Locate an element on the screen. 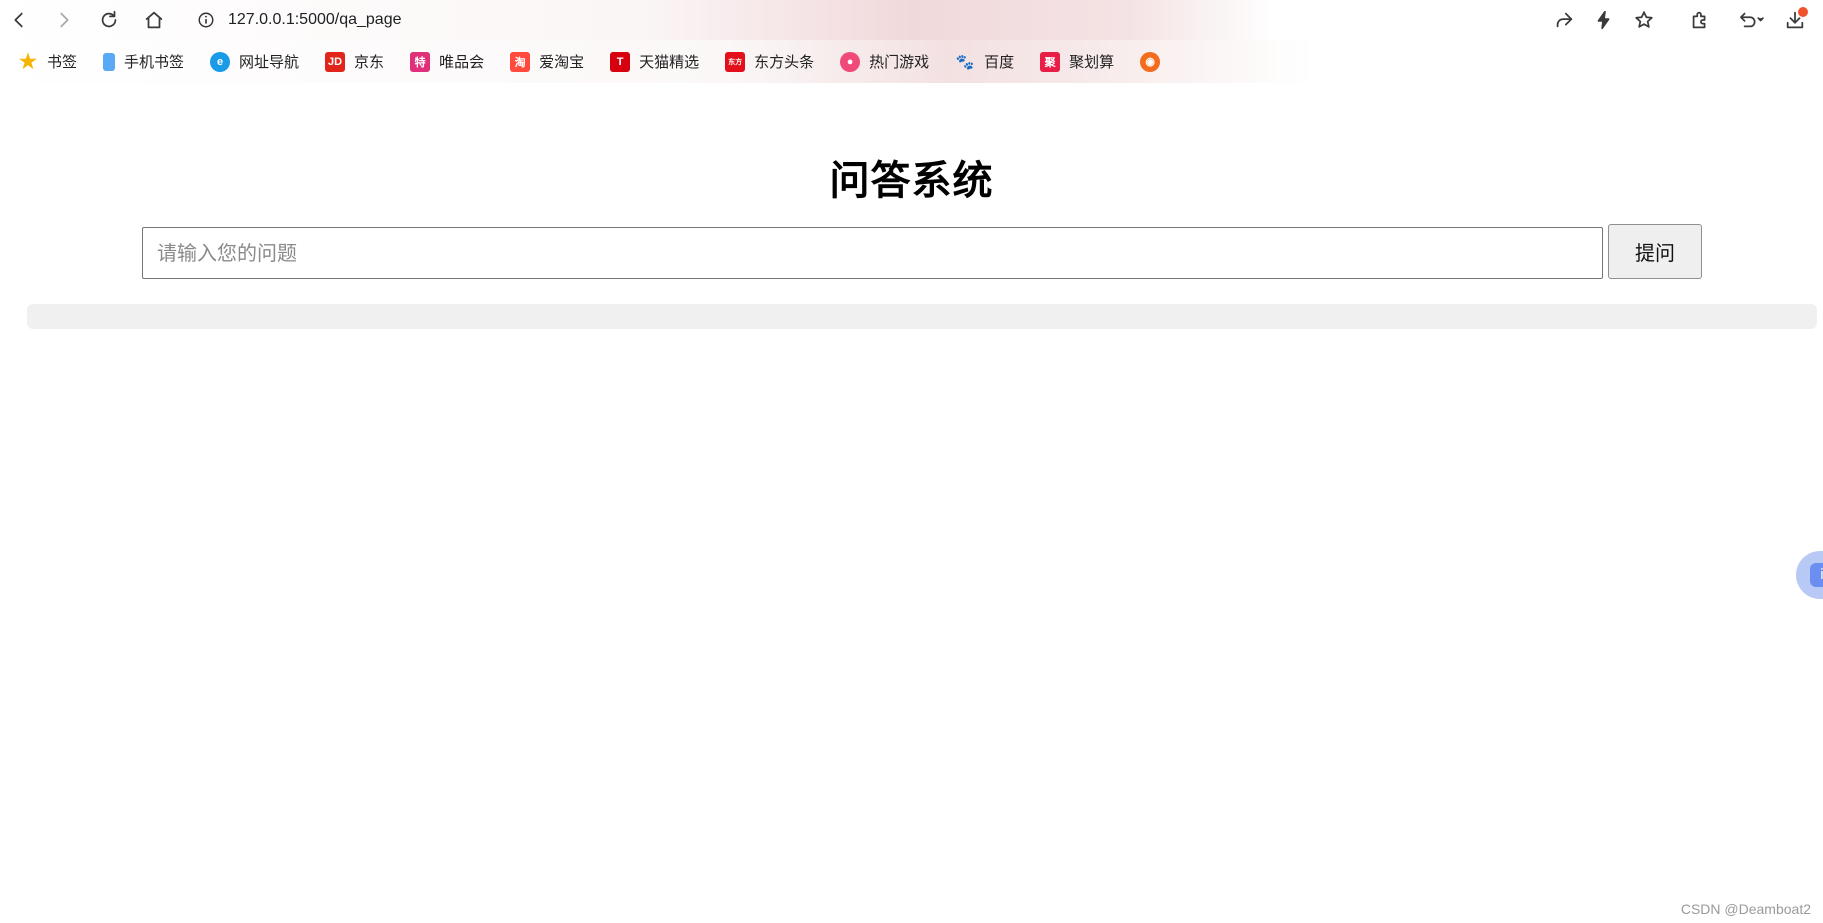 The width and height of the screenshot is (1823, 923). side-floating-widget: i is located at coordinates (1809, 575).